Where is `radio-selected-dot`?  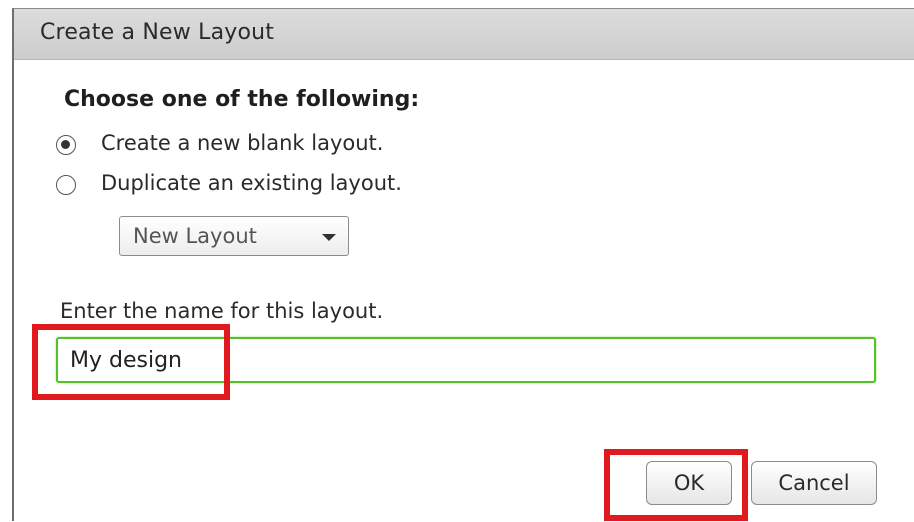
radio-selected-dot is located at coordinates (65, 144).